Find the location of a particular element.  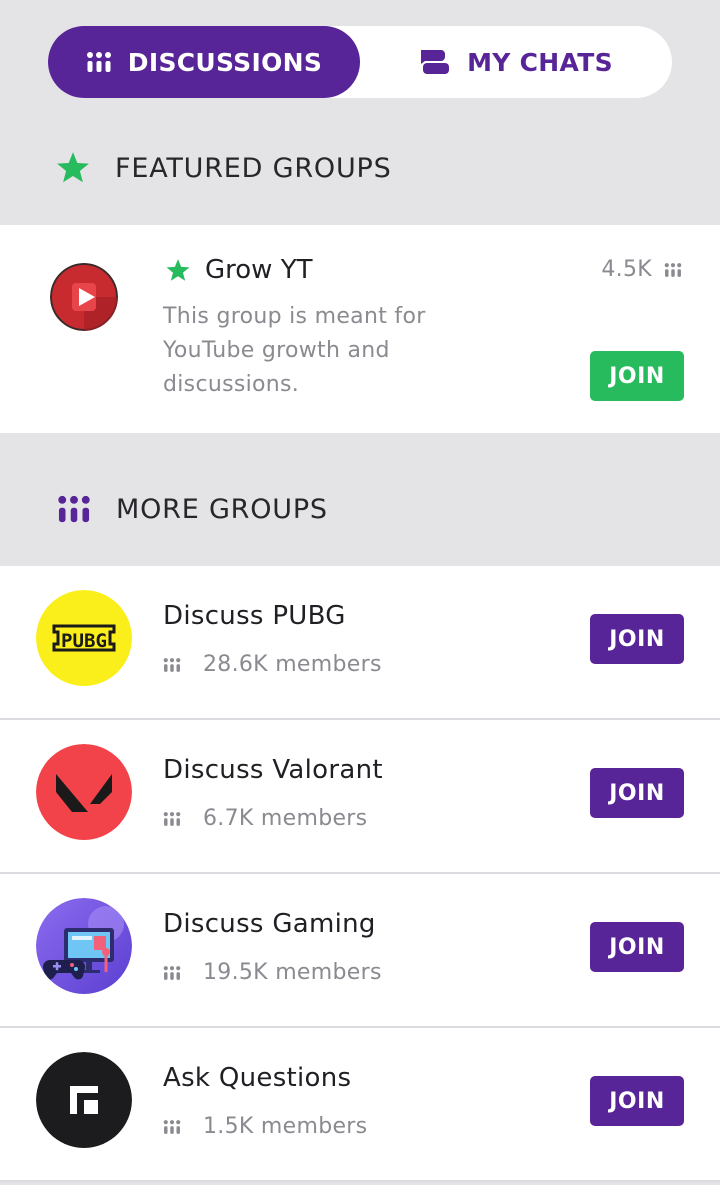

group-name: Discuss Gaming is located at coordinates (269, 924).